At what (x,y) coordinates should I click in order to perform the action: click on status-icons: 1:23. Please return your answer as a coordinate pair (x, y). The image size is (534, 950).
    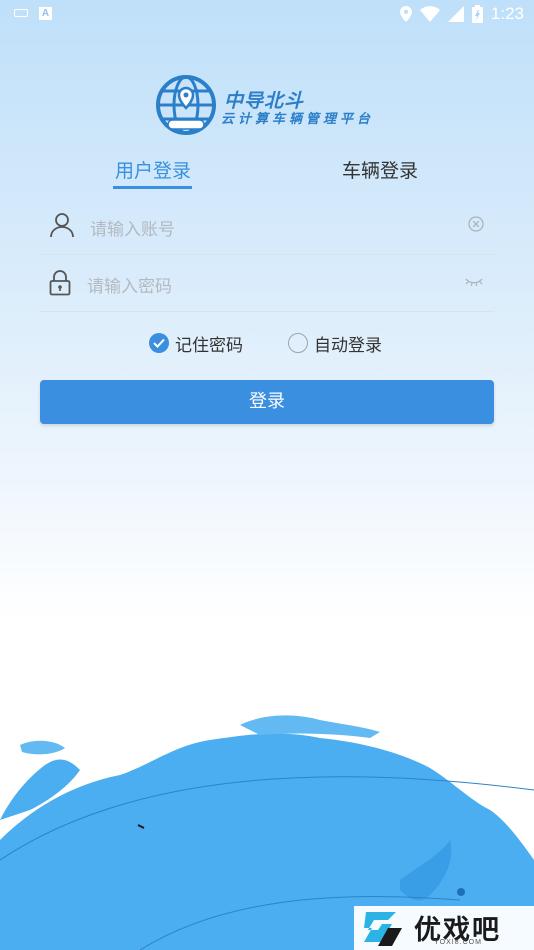
    Looking at the image, I should click on (461, 14).